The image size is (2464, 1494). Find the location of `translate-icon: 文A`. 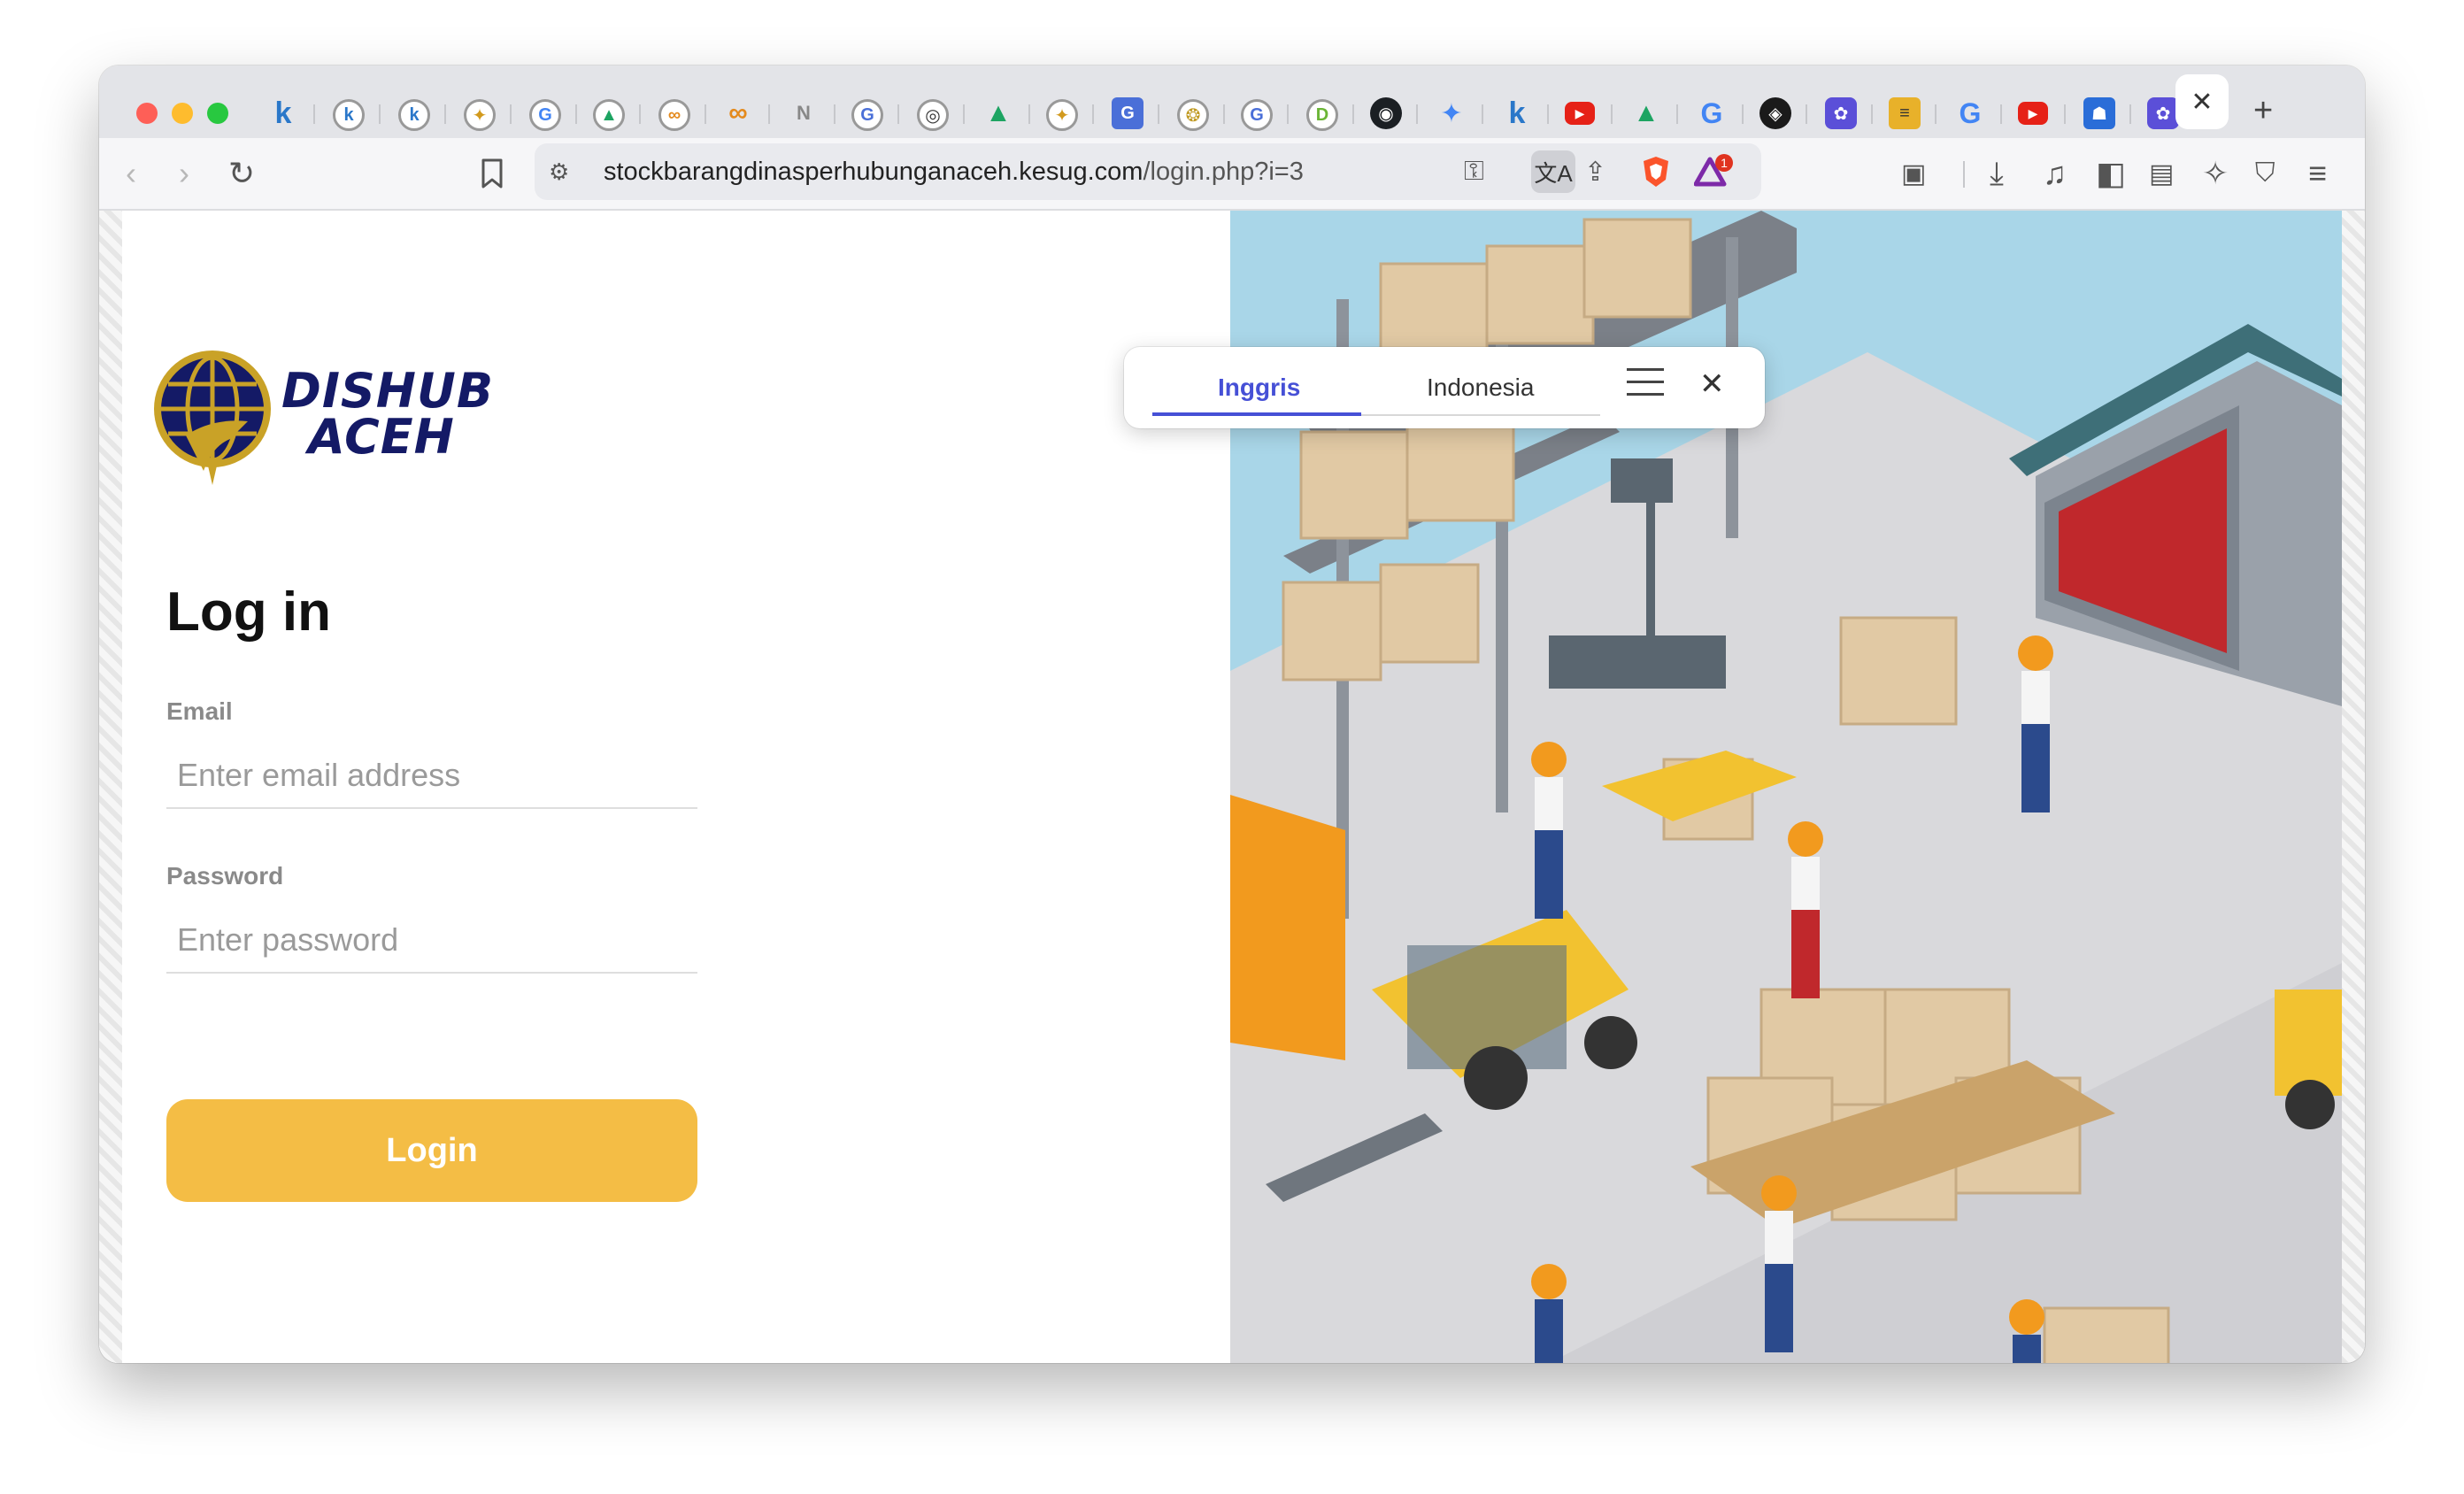

translate-icon: 文A is located at coordinates (1553, 172).